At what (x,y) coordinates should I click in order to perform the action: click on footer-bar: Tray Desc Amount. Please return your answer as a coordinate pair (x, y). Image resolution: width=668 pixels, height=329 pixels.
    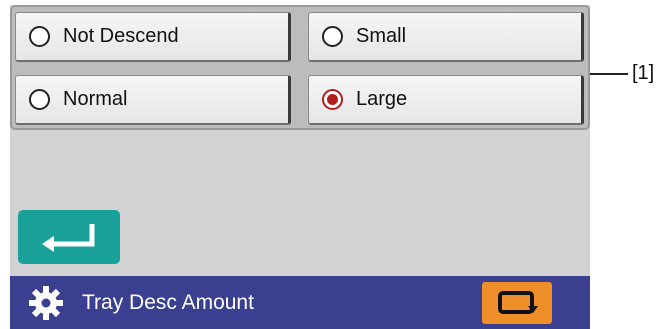
    Looking at the image, I should click on (300, 302).